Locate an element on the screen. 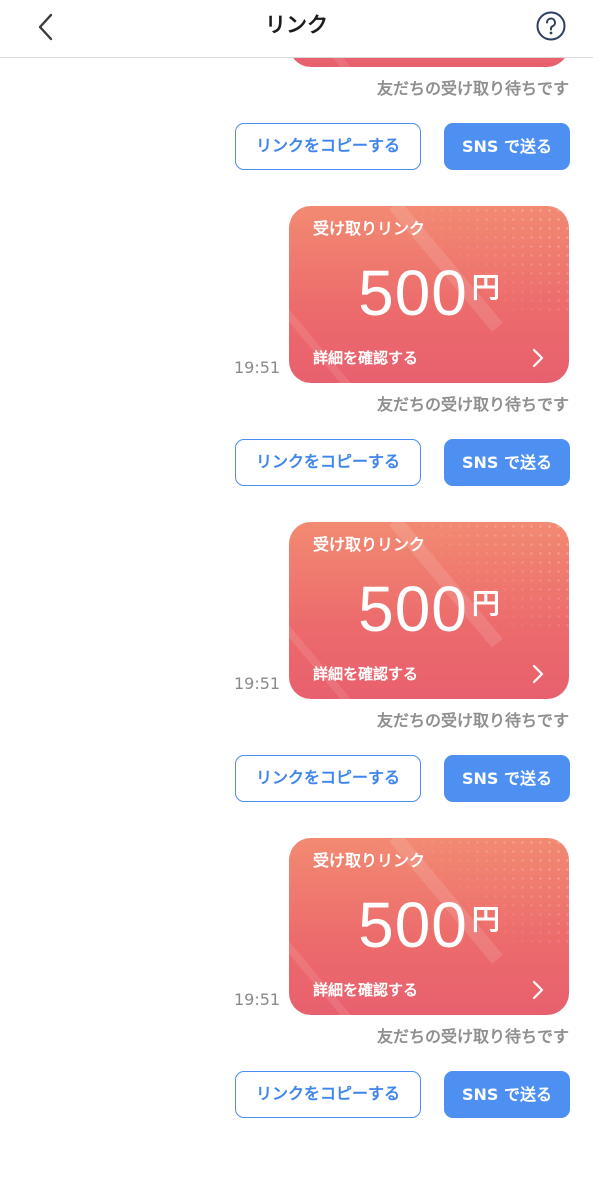  question-circle-icon is located at coordinates (551, 26).